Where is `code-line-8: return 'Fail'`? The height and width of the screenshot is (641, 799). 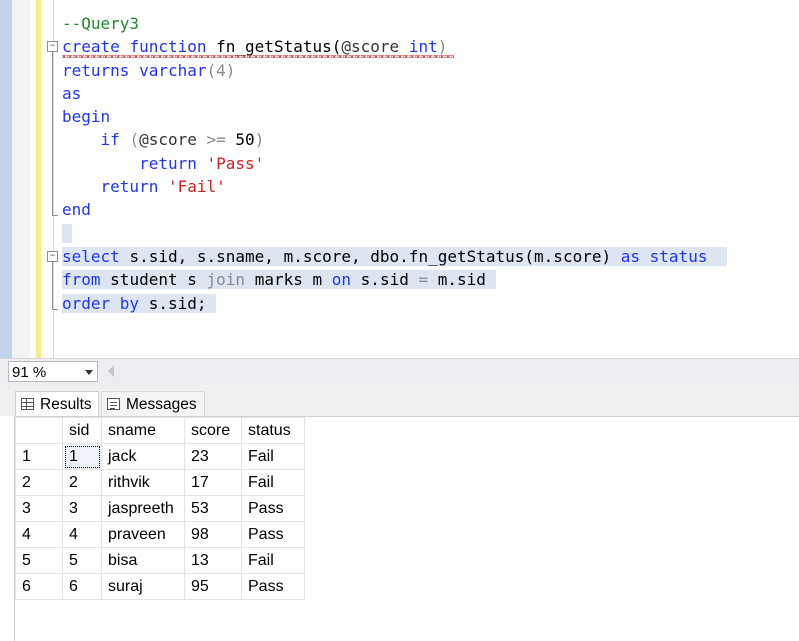 code-line-8: return 'Fail' is located at coordinates (163, 187).